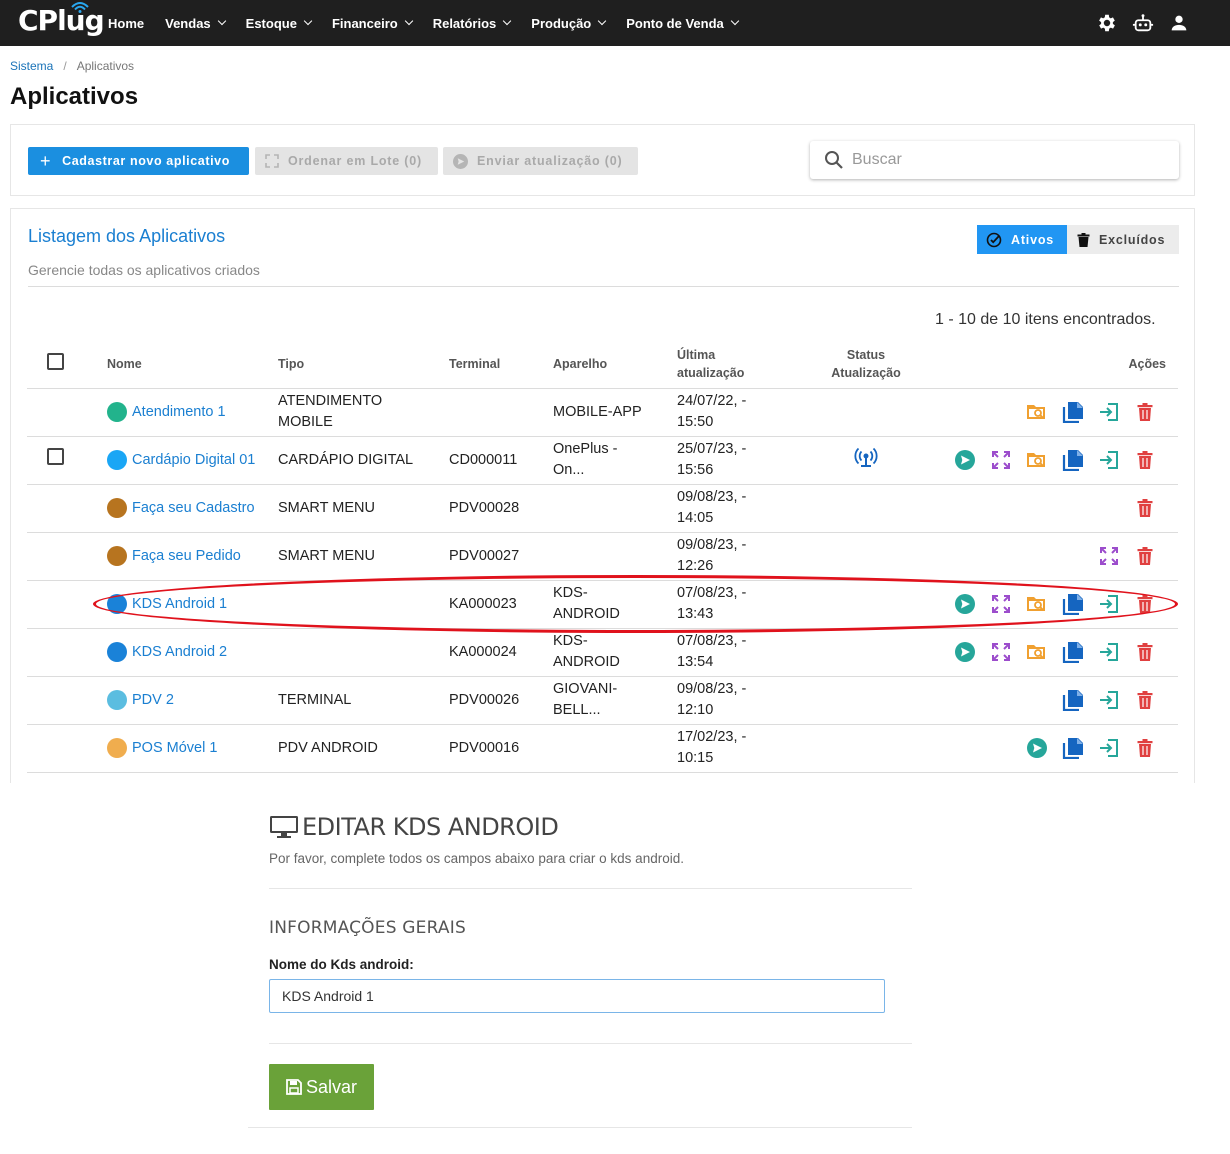 The image size is (1230, 1154). I want to click on logo-text: CPlug, so click(61, 20).